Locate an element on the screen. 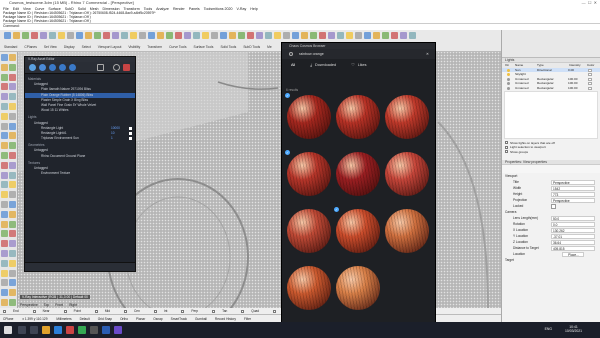  osnap-option: Point is located at coordinates (75, 311).